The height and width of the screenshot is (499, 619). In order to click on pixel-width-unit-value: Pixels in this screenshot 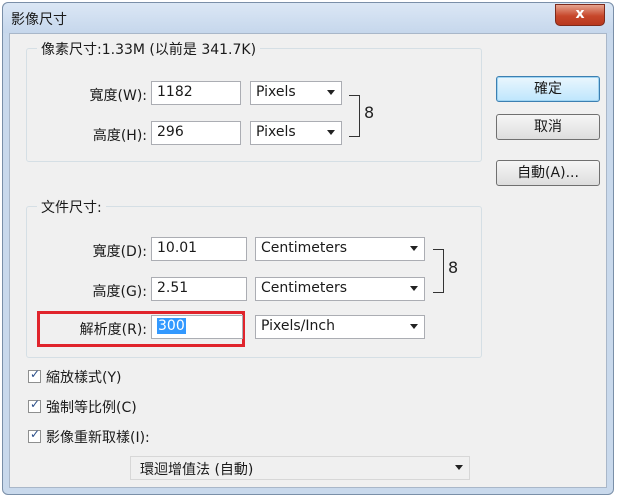, I will do `click(276, 92)`.